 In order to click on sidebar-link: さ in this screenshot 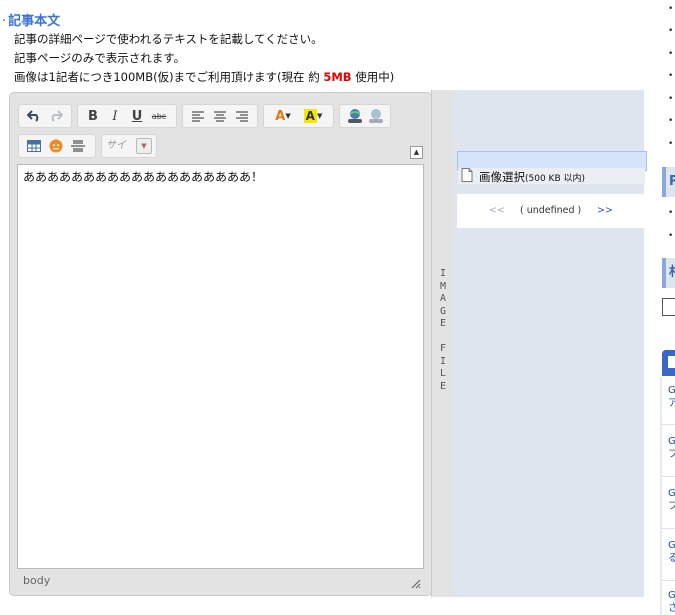, I will do `click(671, 608)`.